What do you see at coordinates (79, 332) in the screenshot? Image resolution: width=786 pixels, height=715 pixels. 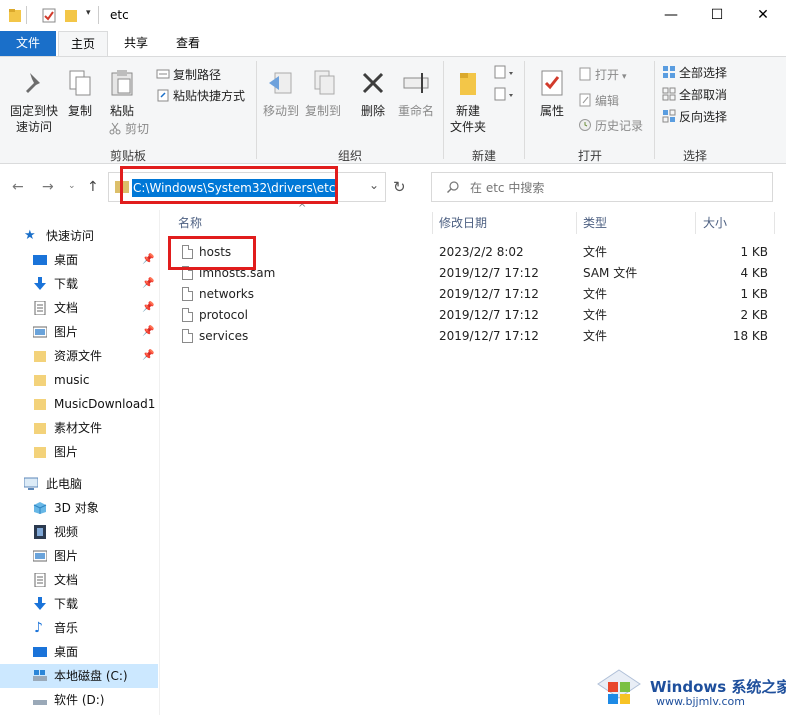 I see `nav-item-pictures: 图片 📌` at bounding box center [79, 332].